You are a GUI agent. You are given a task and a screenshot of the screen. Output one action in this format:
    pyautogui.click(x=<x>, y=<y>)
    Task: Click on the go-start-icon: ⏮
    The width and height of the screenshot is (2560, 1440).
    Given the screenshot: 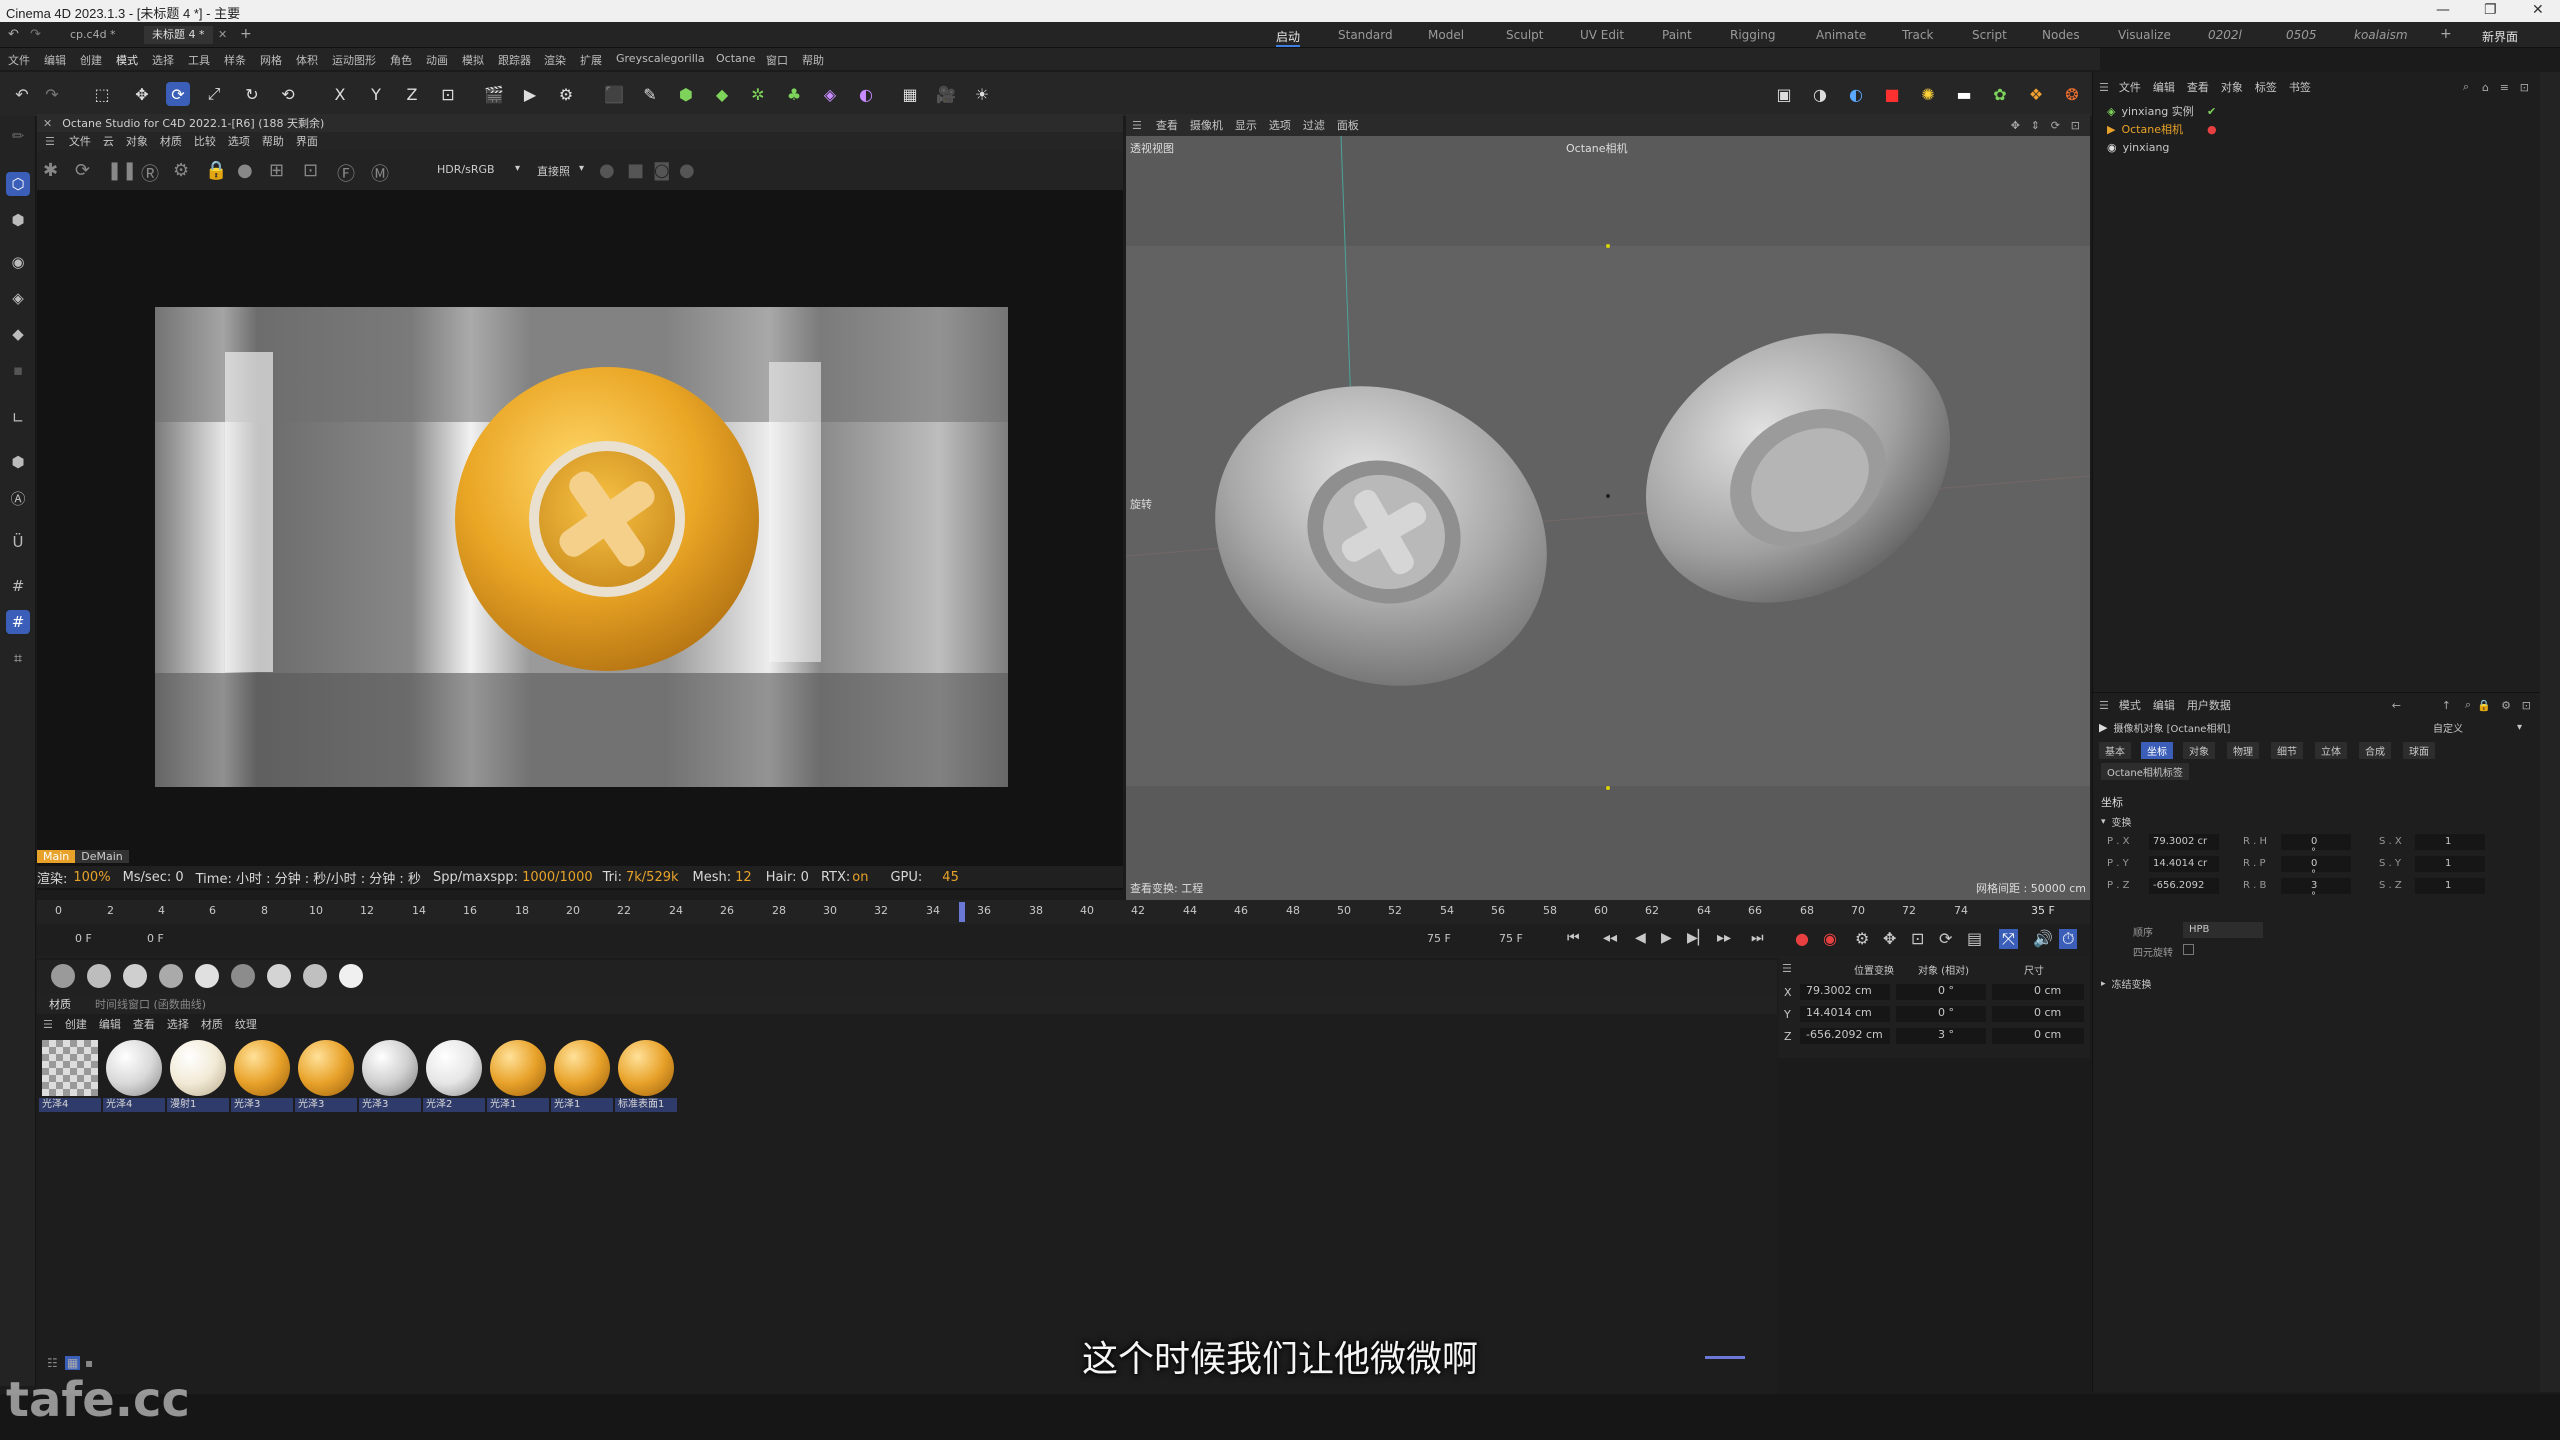 What is the action you would take?
    pyautogui.click(x=1573, y=938)
    